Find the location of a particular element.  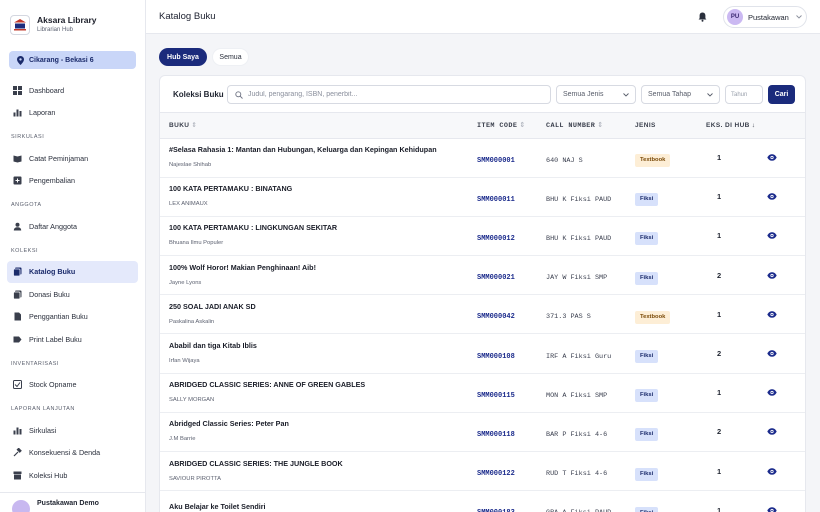

col-call-number: CALL NUMBER ⇕ is located at coordinates (590, 125).